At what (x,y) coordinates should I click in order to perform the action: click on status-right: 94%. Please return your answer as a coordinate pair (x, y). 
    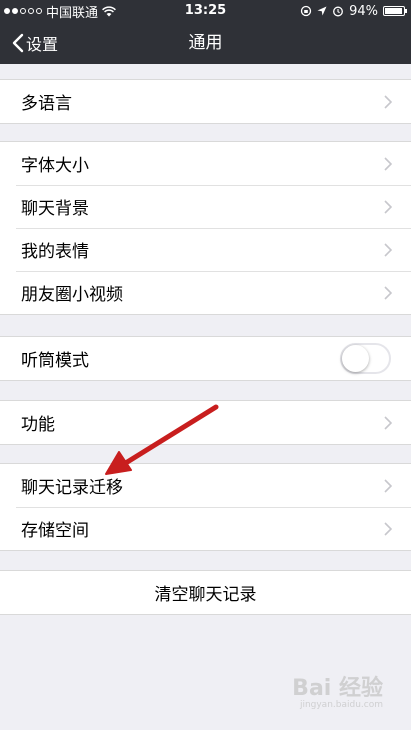
    Looking at the image, I should click on (353, 11).